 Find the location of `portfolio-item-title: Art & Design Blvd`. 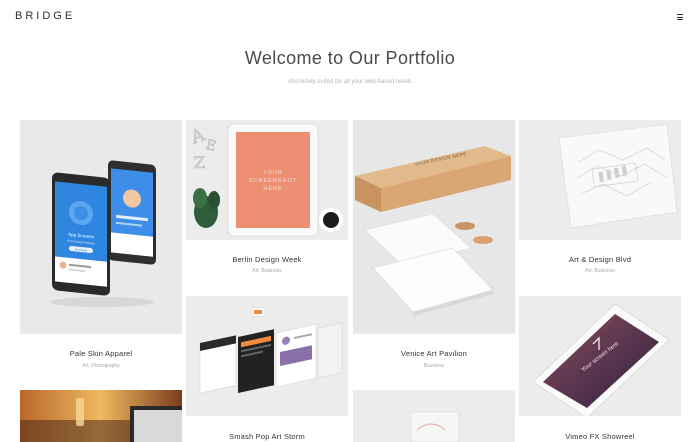

portfolio-item-title: Art & Design Blvd is located at coordinates (600, 259).